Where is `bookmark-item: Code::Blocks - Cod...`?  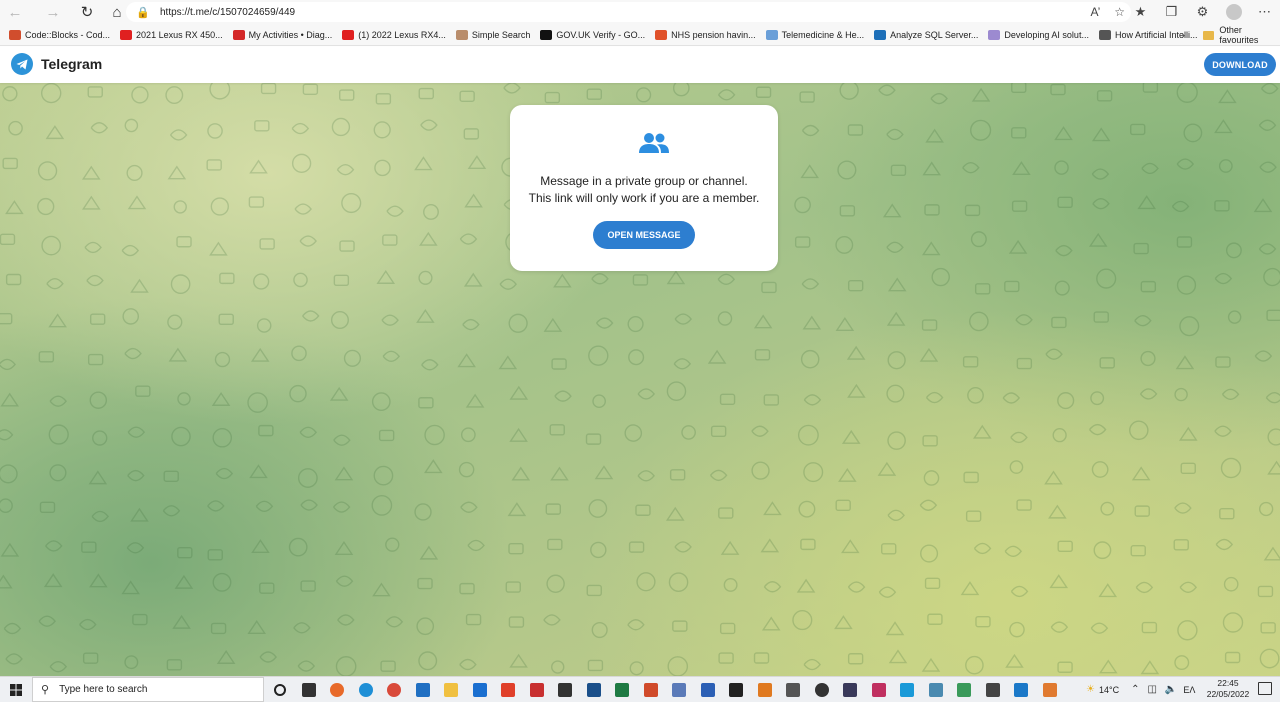
bookmark-item: Code::Blocks - Cod... is located at coordinates (59, 34).